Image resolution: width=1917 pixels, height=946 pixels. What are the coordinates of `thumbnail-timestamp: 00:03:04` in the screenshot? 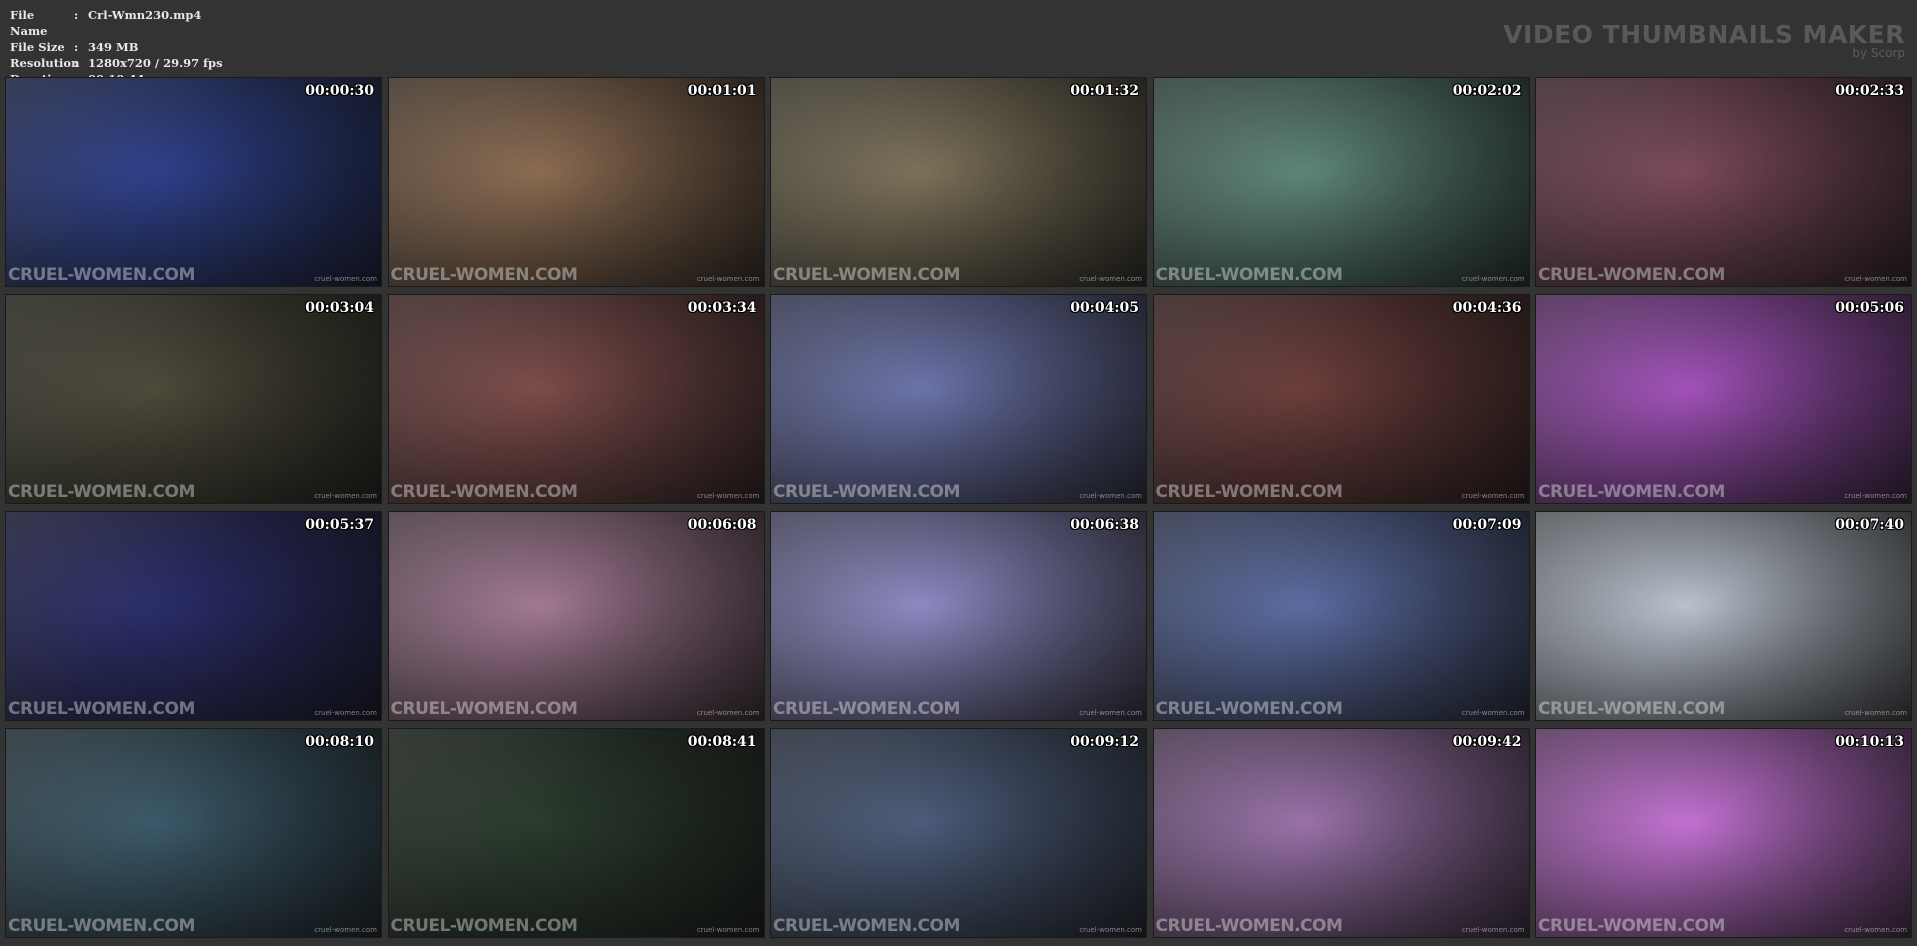 It's located at (339, 308).